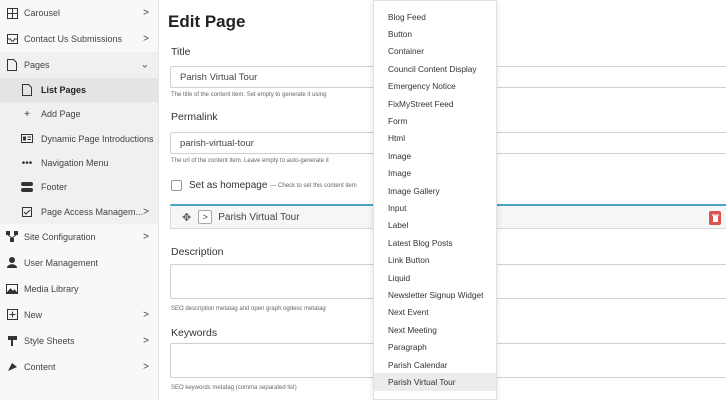 The image size is (726, 400). What do you see at coordinates (33, 314) in the screenshot?
I see `sidebar-item-label: New` at bounding box center [33, 314].